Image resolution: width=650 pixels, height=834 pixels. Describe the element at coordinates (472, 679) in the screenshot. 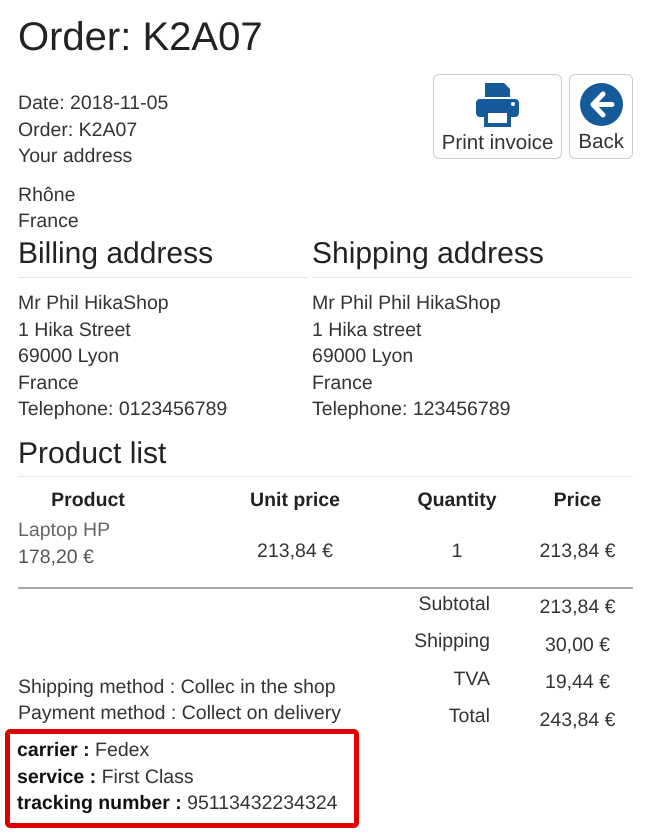

I see `total-label: TVA` at that location.